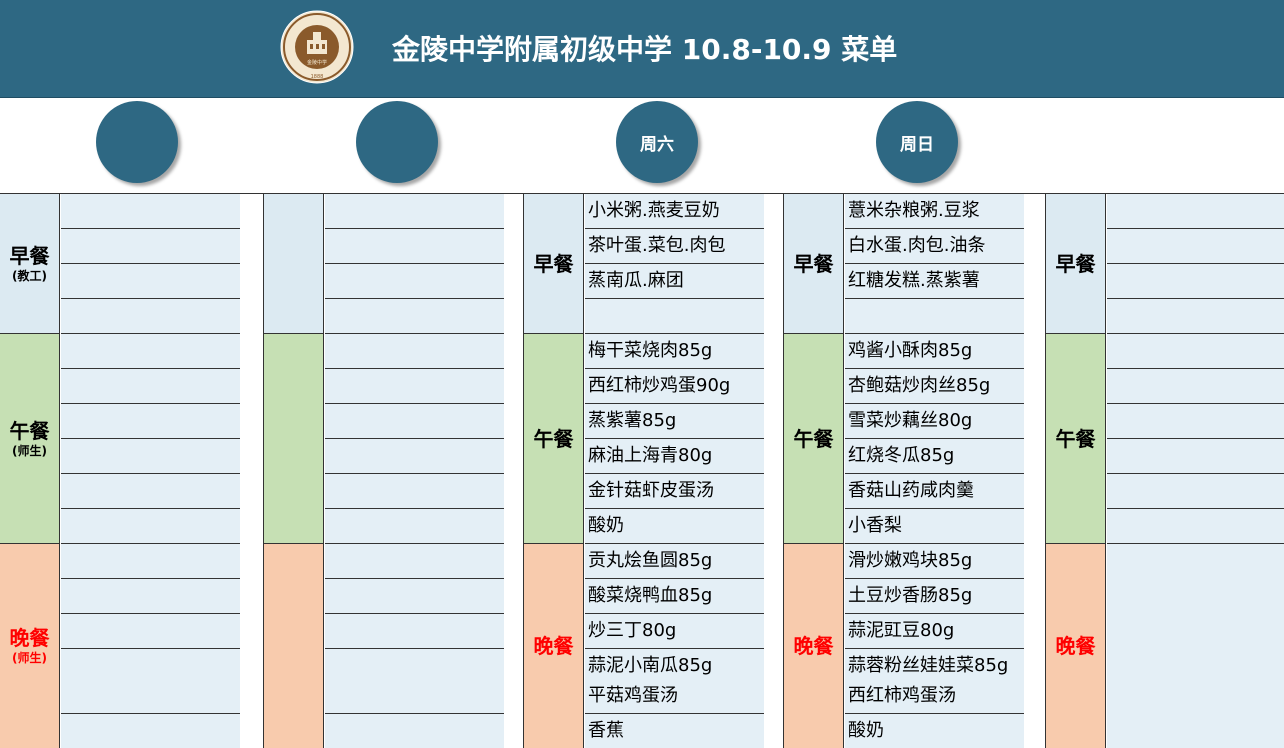 Image resolution: width=1284 pixels, height=748 pixels. Describe the element at coordinates (674, 596) in the screenshot. I see `menu-item: 酸菜烧鸭血85g` at that location.